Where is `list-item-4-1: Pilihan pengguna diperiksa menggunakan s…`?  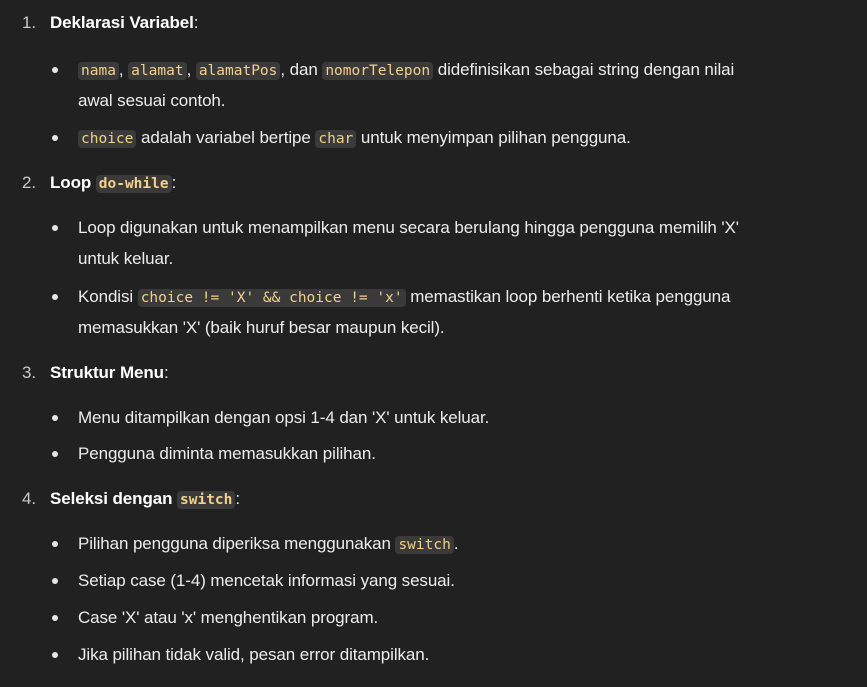 list-item-4-1: Pilihan pengguna diperiksa menggunakan s… is located at coordinates (463, 544).